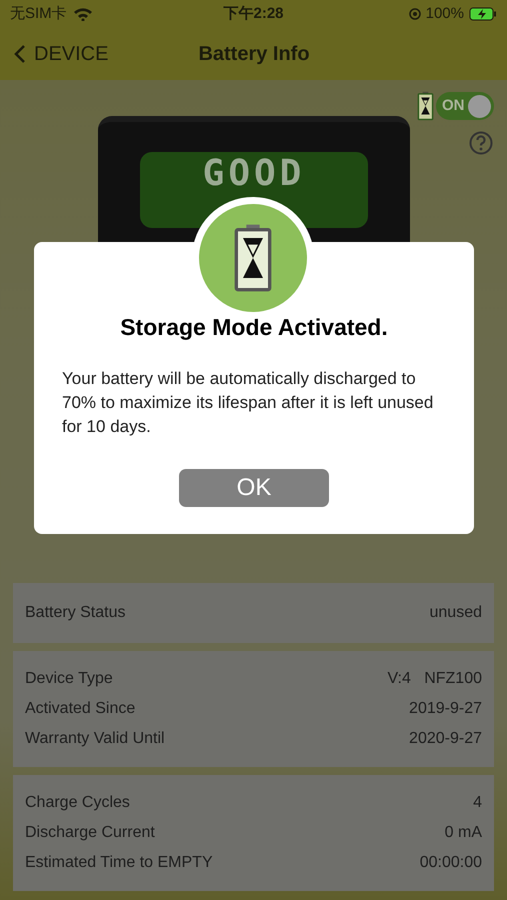 The height and width of the screenshot is (900, 507). I want to click on back-button: DEVICE, so click(61, 54).